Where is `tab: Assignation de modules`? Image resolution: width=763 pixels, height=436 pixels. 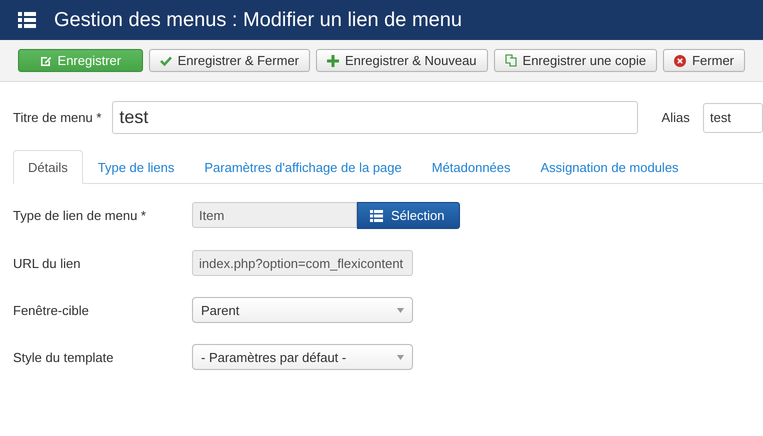
tab: Assignation de modules is located at coordinates (610, 167).